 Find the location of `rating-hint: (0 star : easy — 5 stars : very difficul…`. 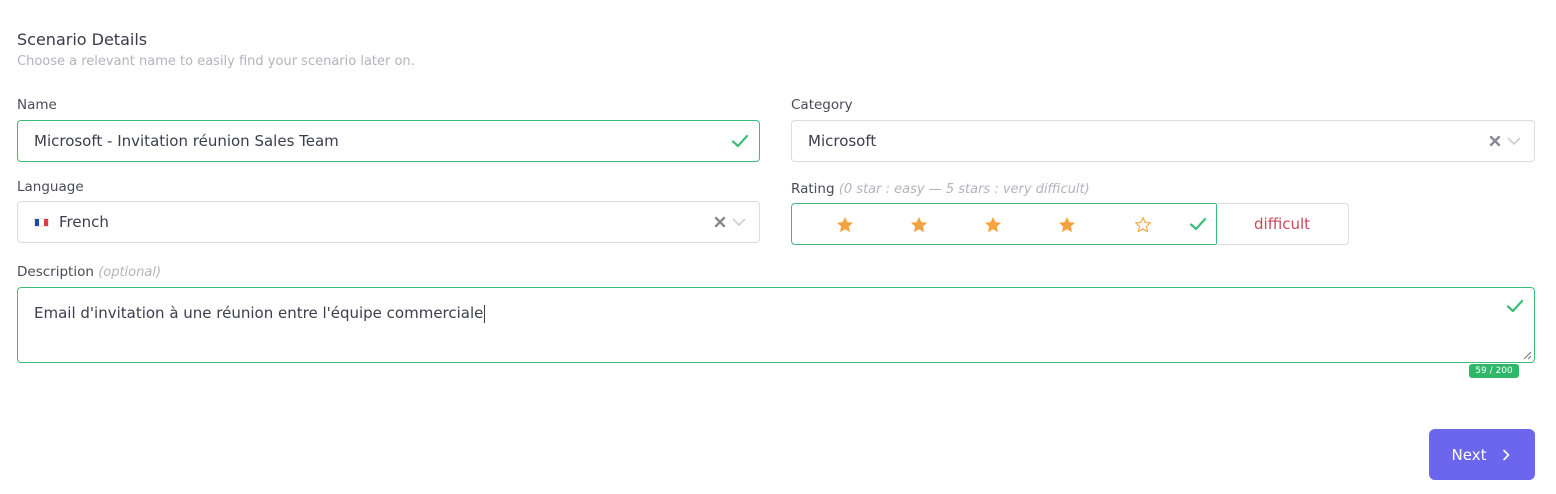

rating-hint: (0 star : easy — 5 stars : very difficul… is located at coordinates (964, 189).